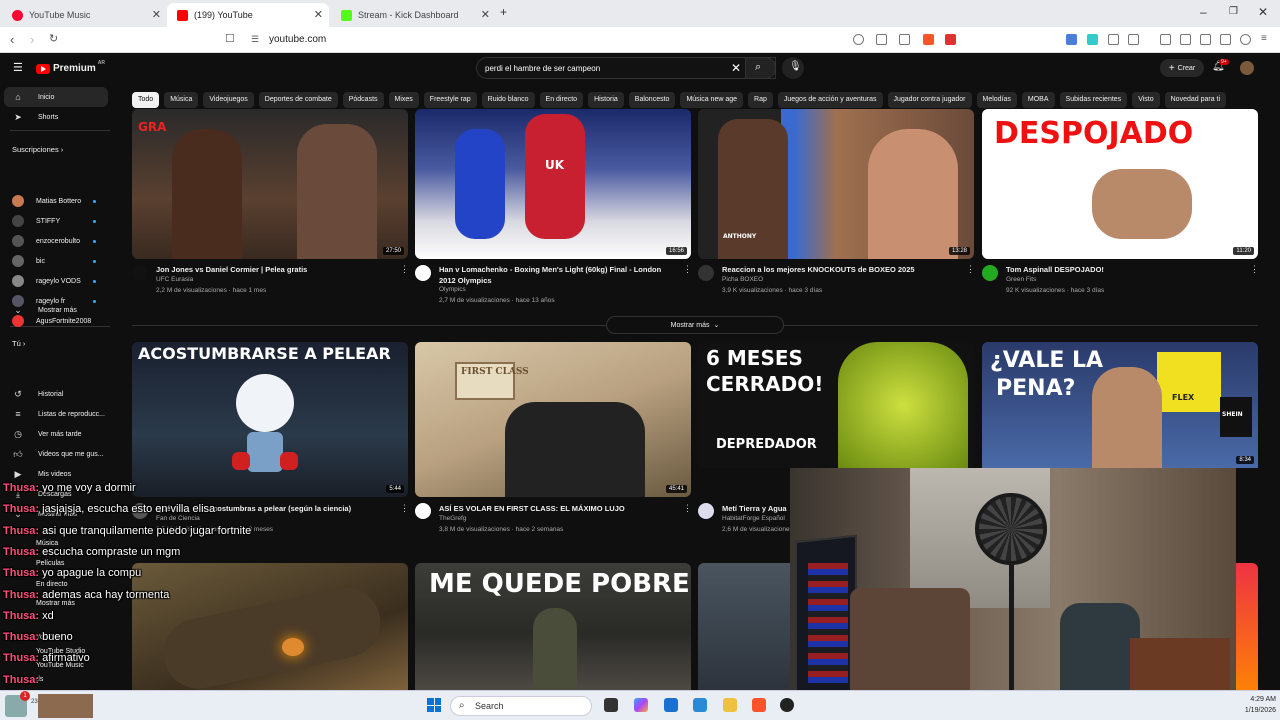 The width and height of the screenshot is (1280, 720). I want to click on back-icon: ‹, so click(12, 39).